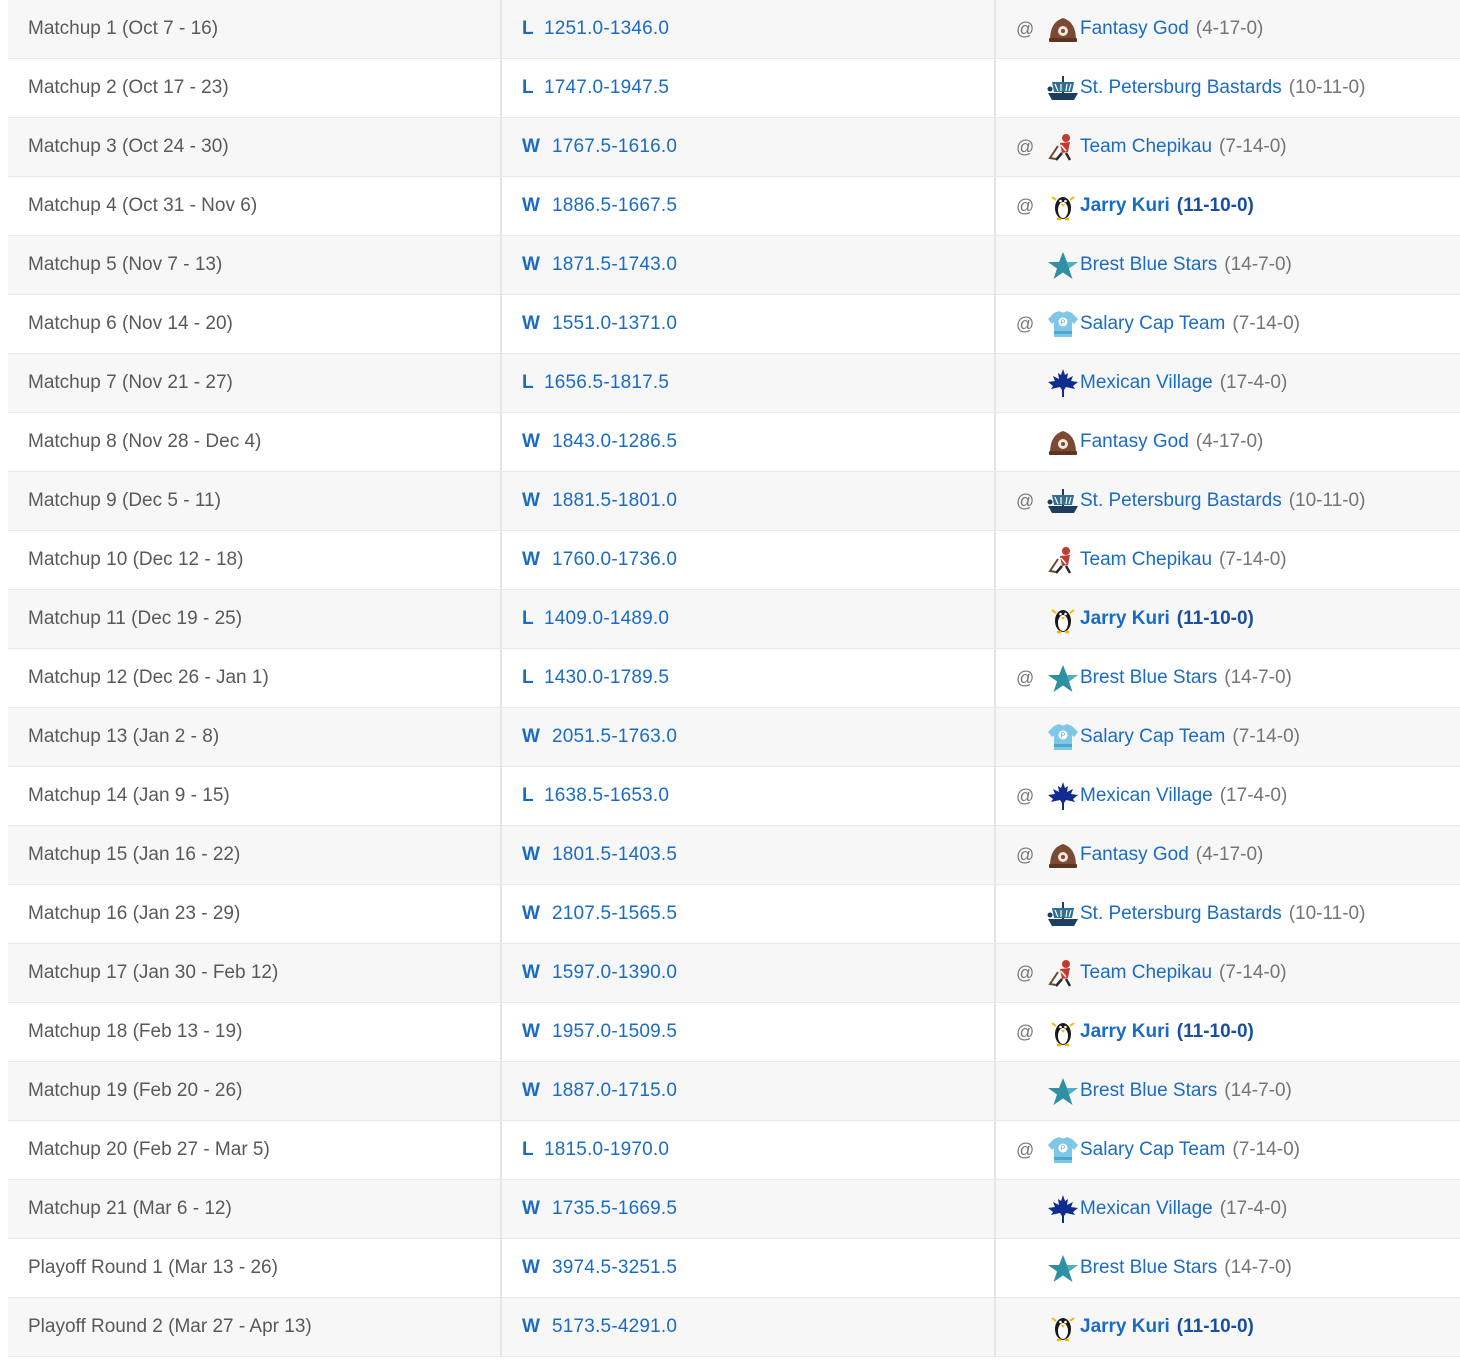 The image size is (1460, 1365). What do you see at coordinates (614, 324) in the screenshot?
I see `score-link: 1551.0-1371.0` at bounding box center [614, 324].